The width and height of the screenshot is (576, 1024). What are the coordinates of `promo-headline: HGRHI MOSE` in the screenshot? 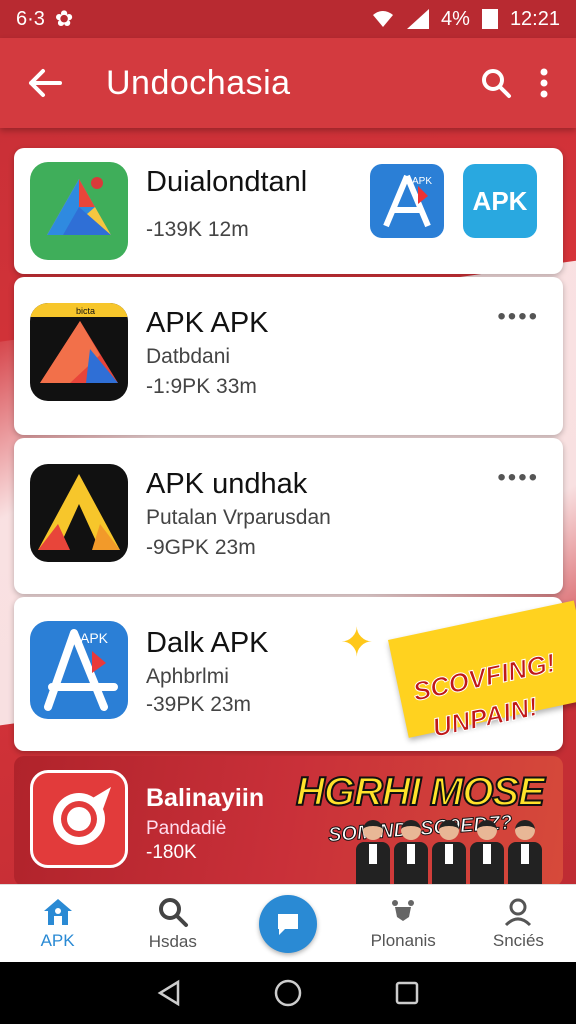 It's located at (420, 792).